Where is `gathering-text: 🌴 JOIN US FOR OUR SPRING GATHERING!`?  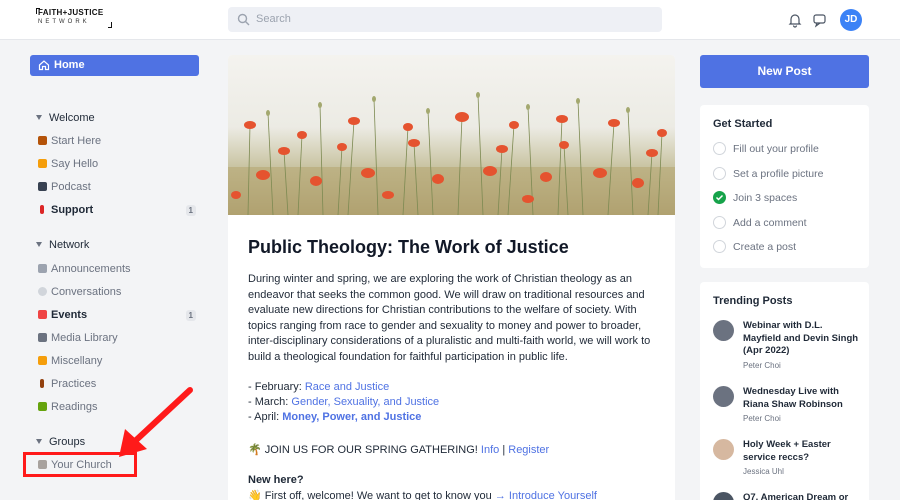 gathering-text: 🌴 JOIN US FOR OUR SPRING GATHERING! is located at coordinates (364, 450).